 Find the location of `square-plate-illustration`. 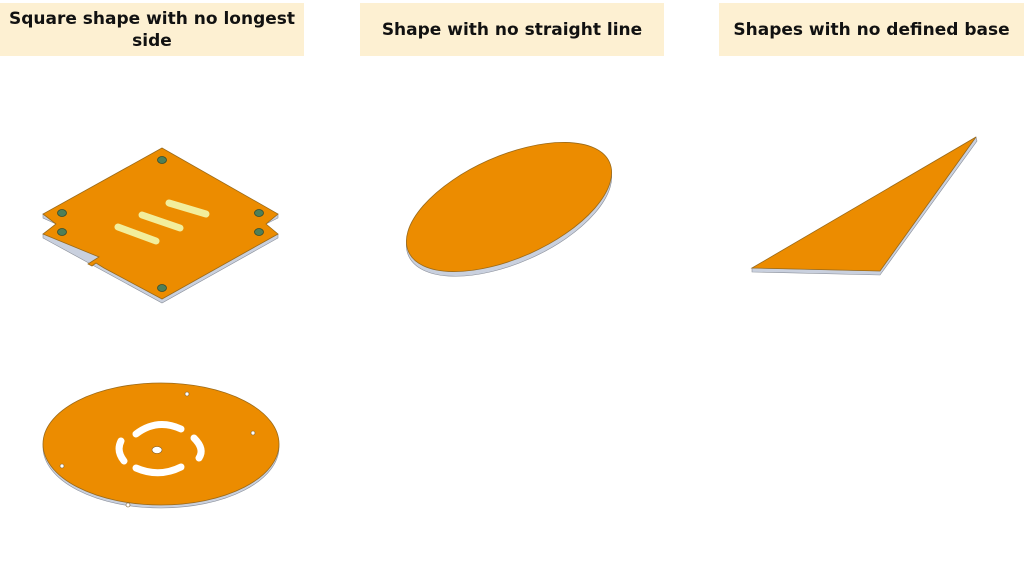

square-plate-illustration is located at coordinates (160, 225).